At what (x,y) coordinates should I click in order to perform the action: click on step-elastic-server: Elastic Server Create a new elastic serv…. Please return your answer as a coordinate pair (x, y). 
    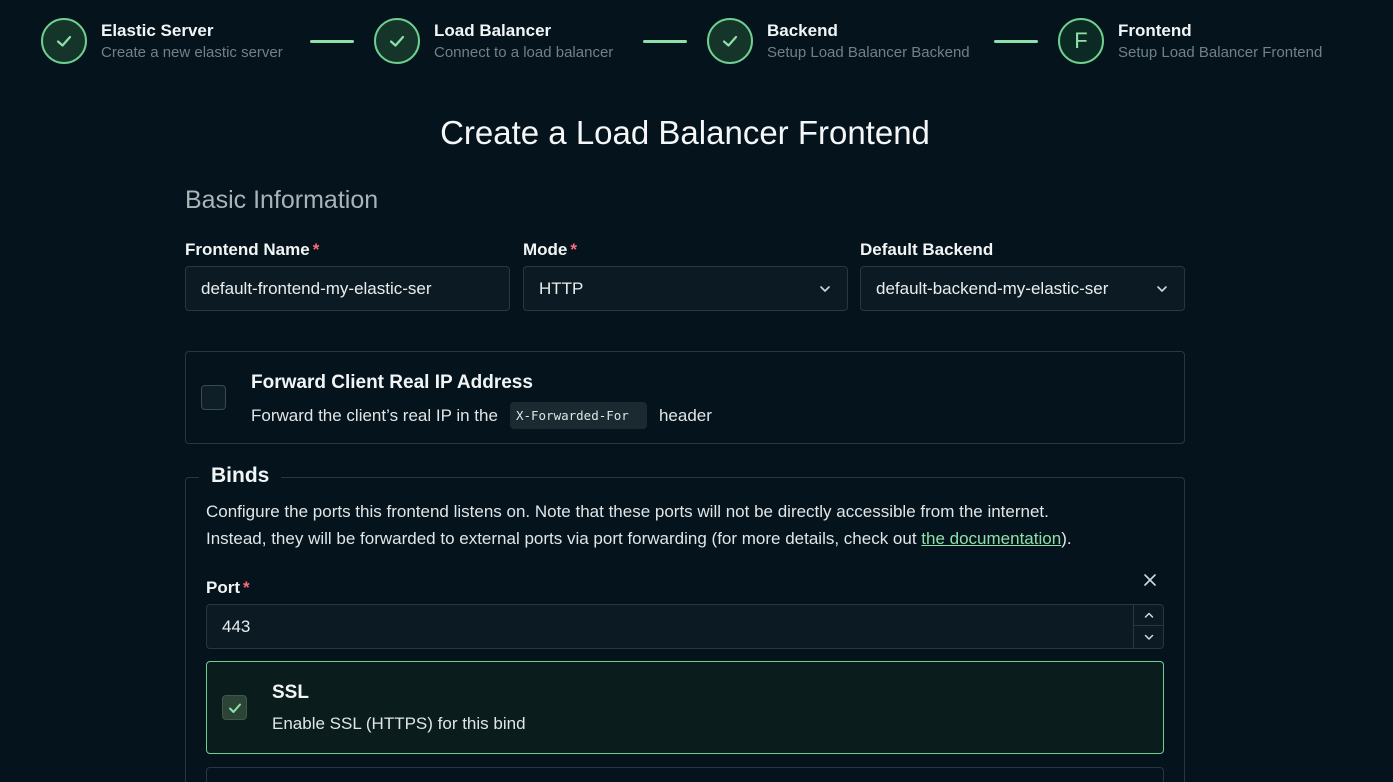
    Looking at the image, I should click on (162, 41).